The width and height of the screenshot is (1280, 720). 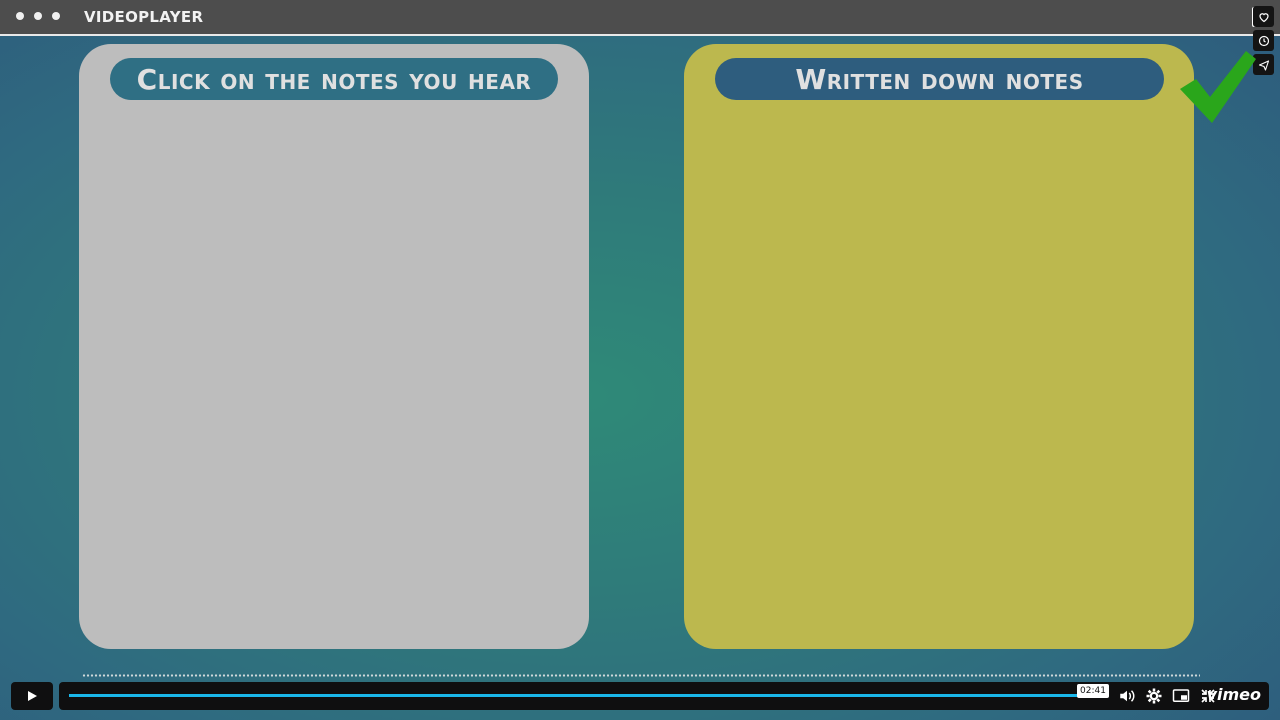 I want to click on play-icon, so click(x=32, y=696).